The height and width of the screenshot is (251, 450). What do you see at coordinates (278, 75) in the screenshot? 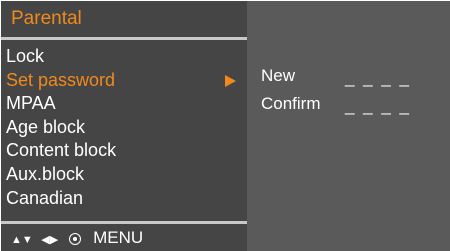
I see `new-password-label: New` at bounding box center [278, 75].